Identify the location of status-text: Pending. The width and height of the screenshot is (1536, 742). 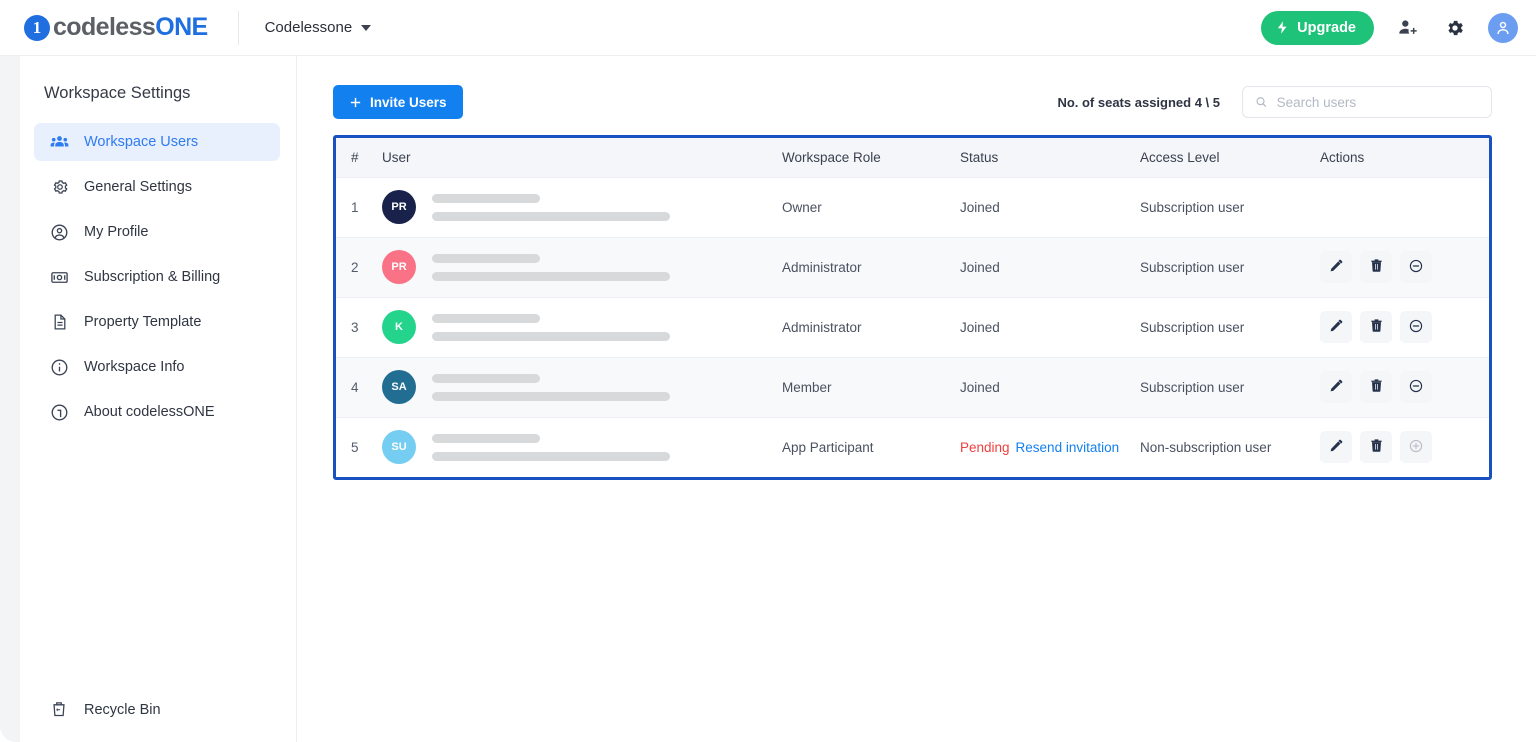
(985, 447).